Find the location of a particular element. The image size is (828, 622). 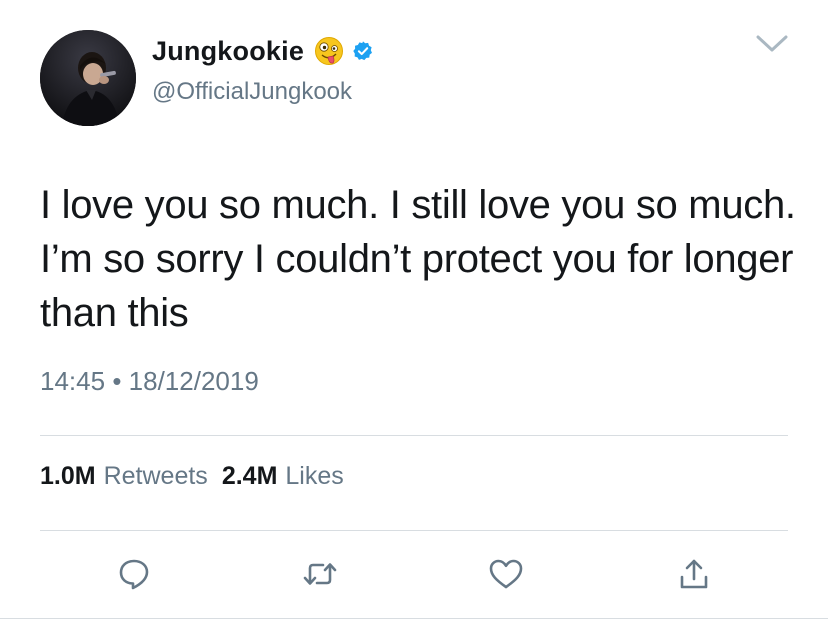

bottom-border is located at coordinates (414, 618).